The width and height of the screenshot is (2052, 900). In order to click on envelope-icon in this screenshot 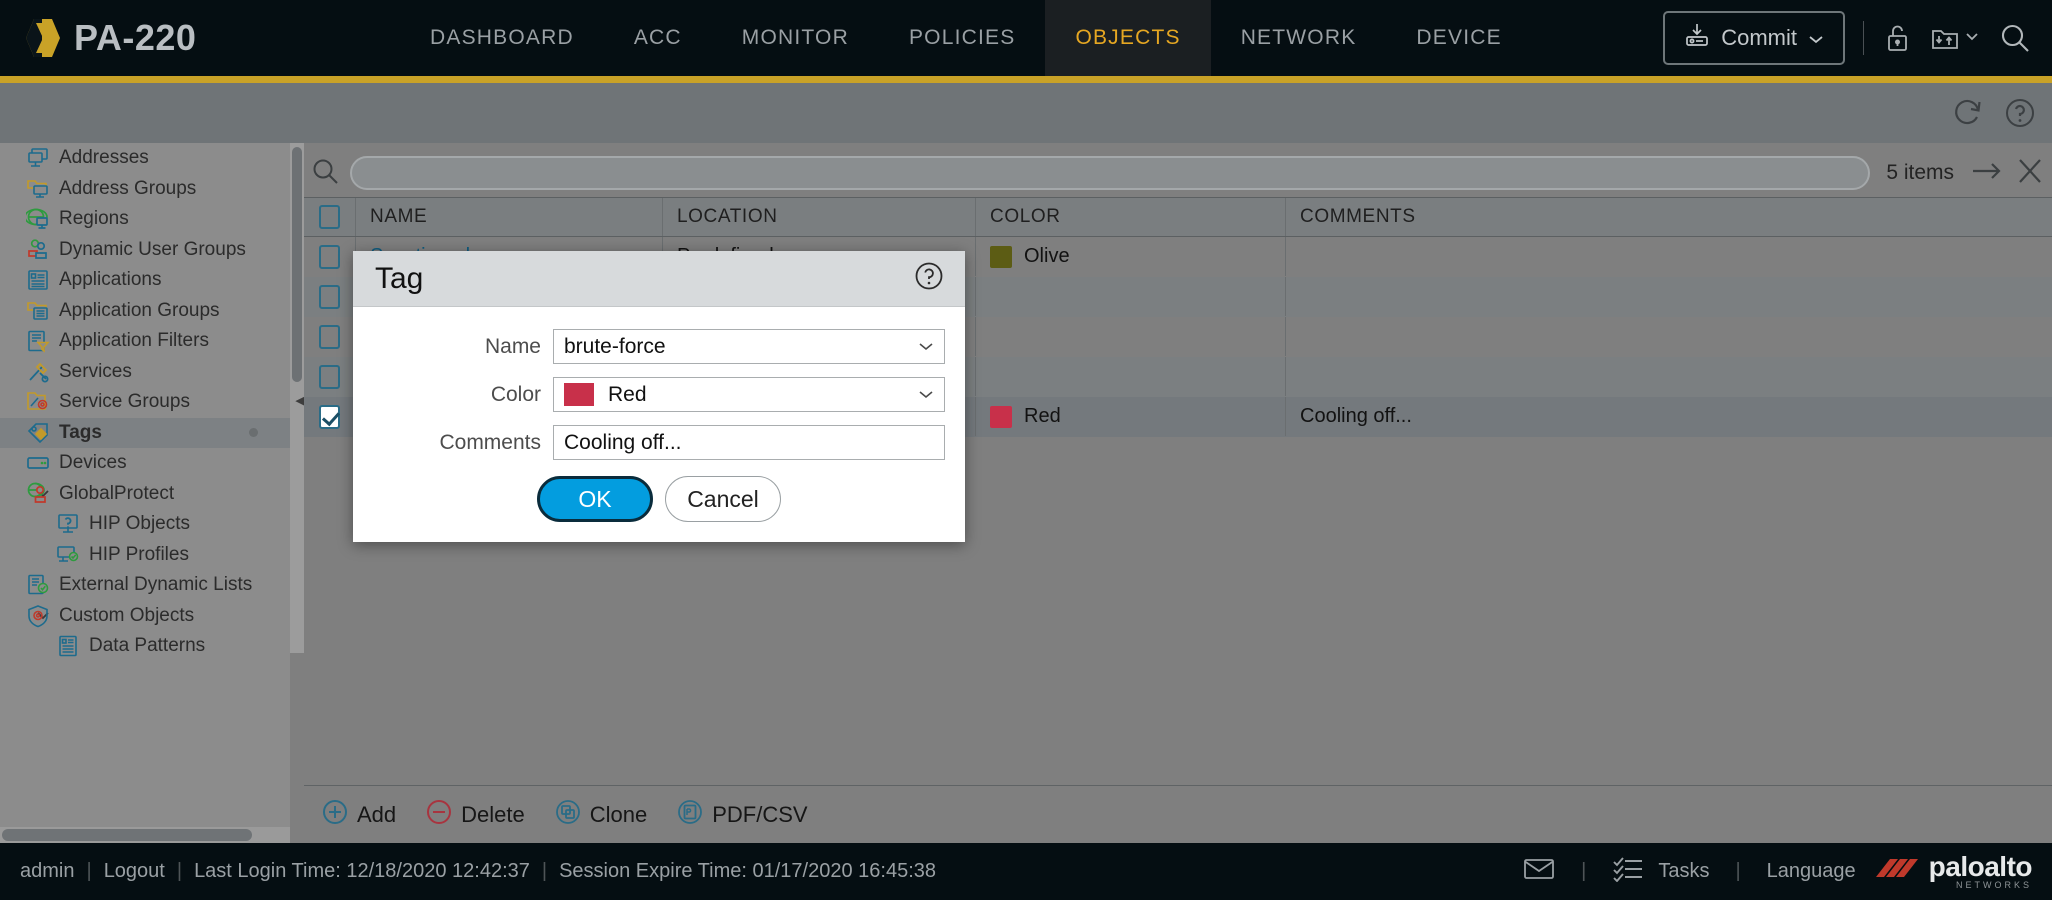, I will do `click(1539, 872)`.